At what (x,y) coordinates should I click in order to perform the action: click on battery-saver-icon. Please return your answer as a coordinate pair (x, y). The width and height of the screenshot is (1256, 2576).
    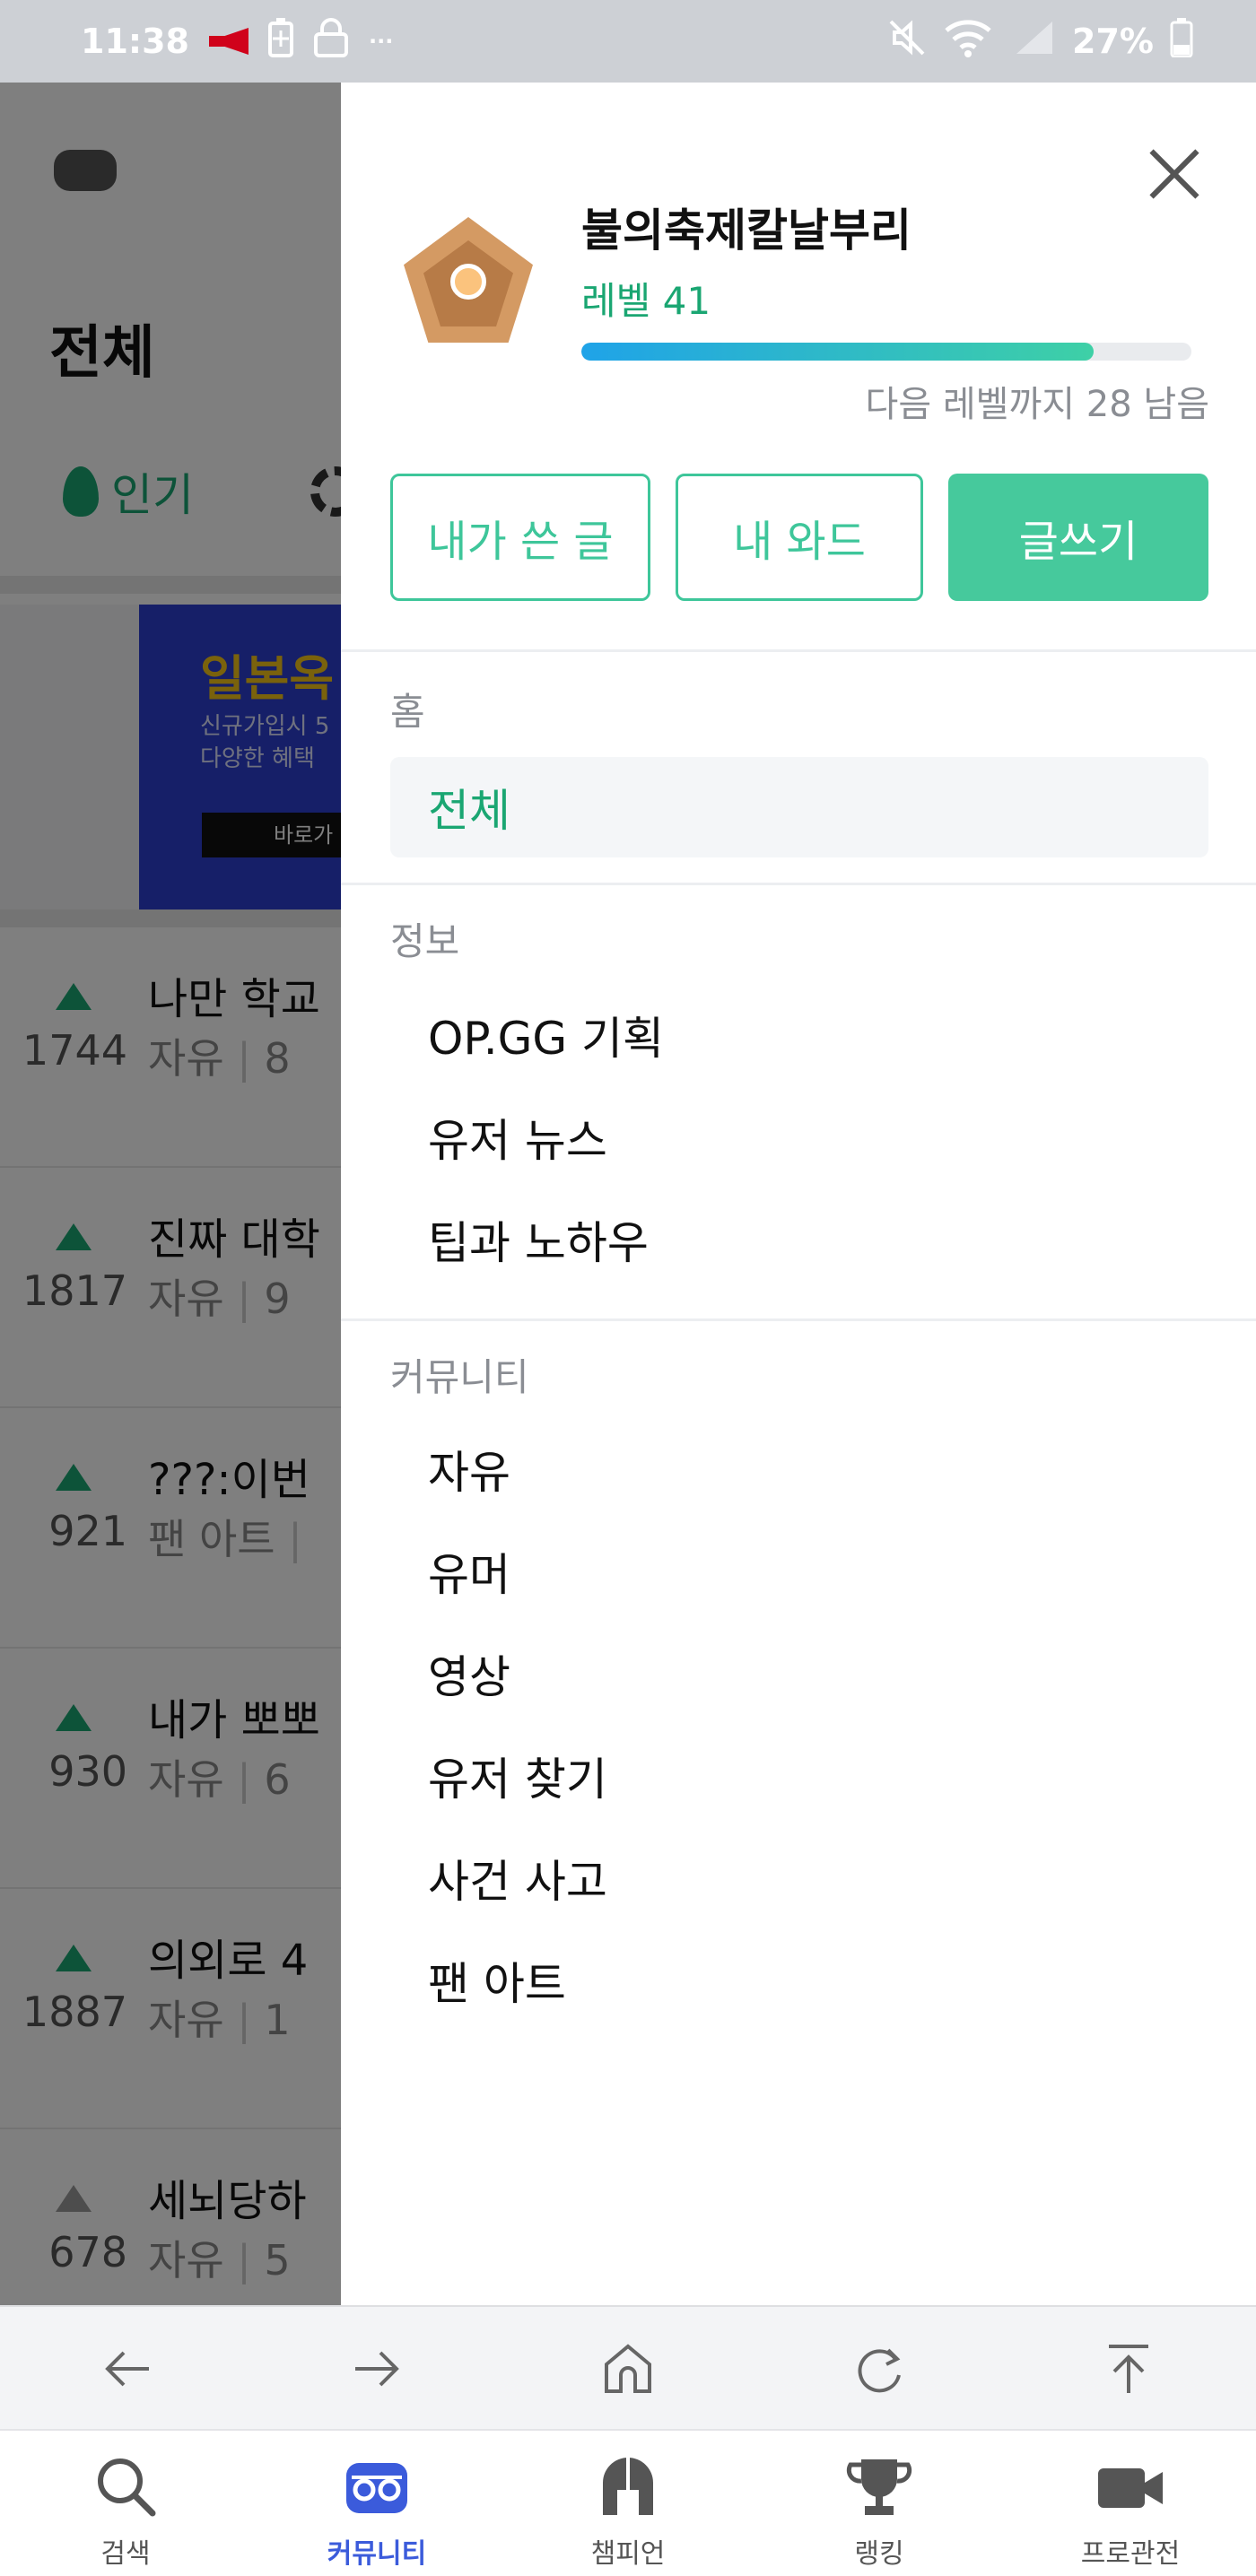
    Looking at the image, I should click on (280, 41).